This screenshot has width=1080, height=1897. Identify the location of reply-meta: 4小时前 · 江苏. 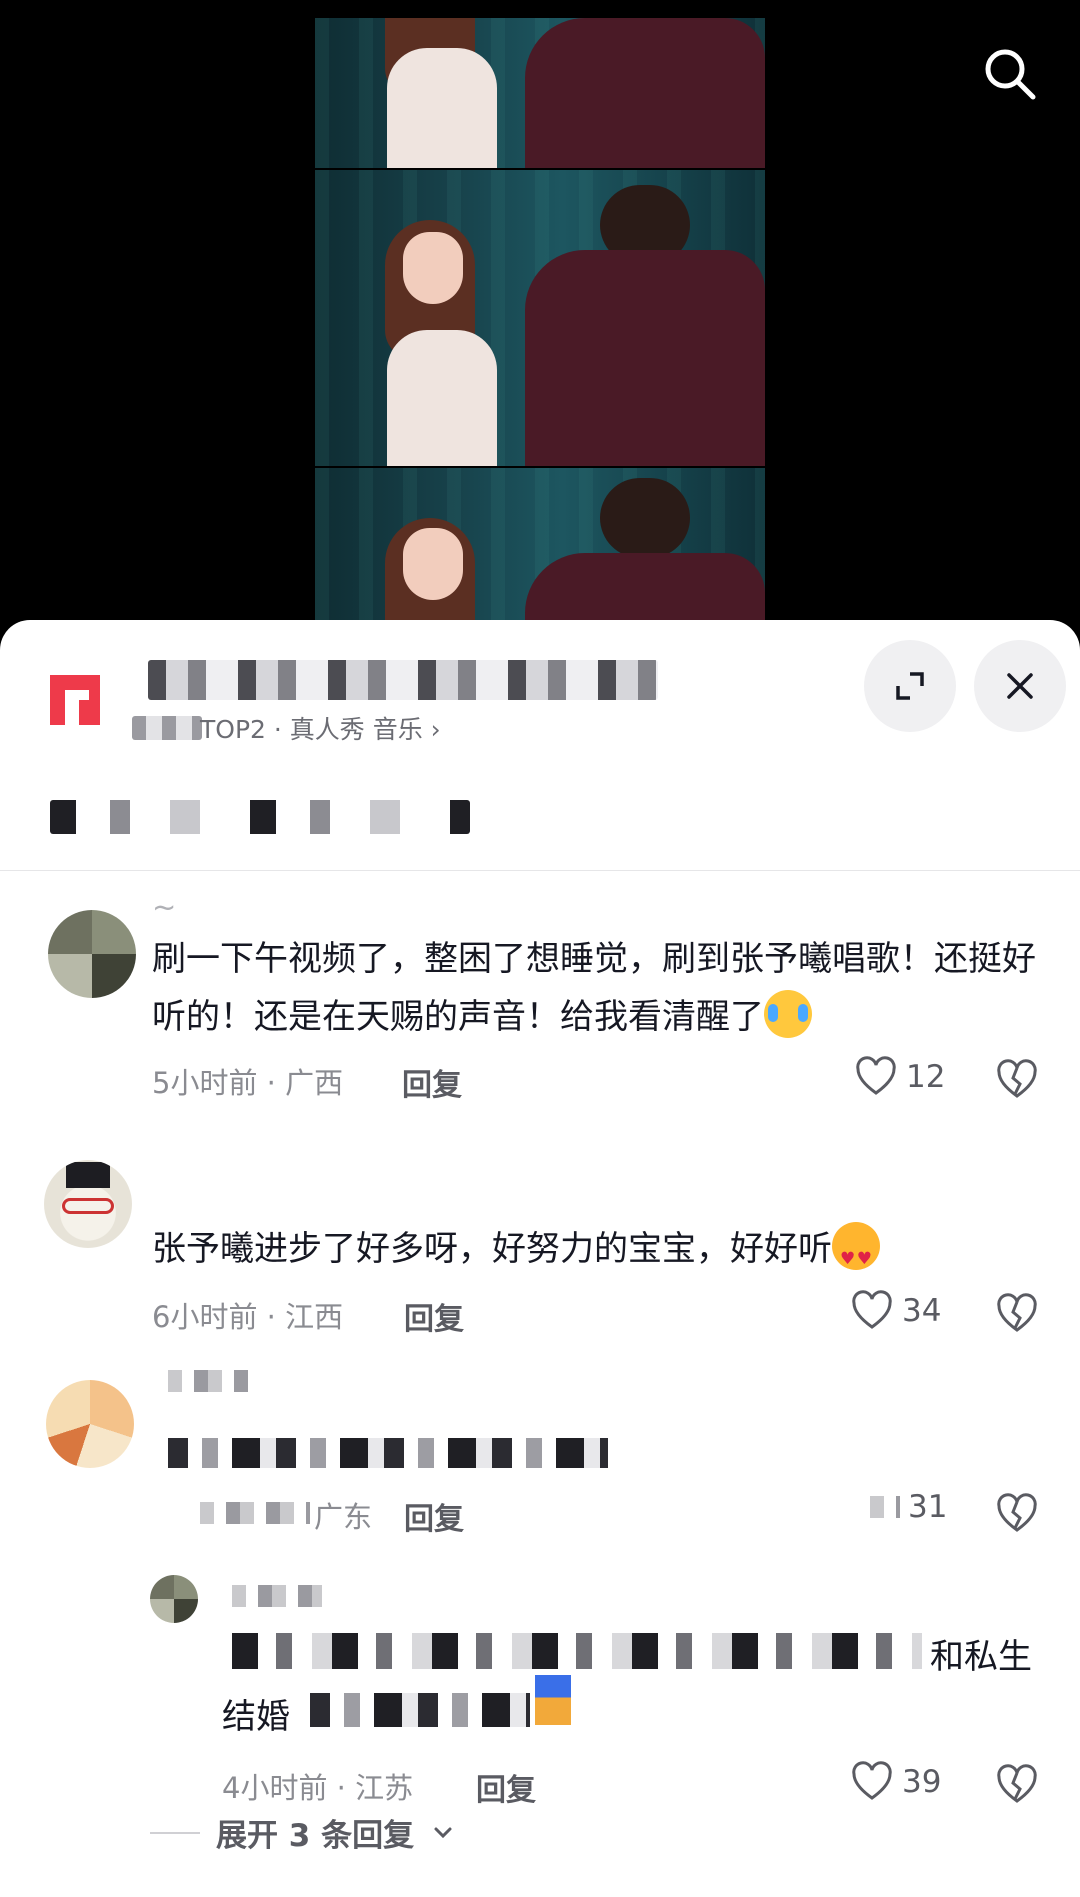
(318, 1788).